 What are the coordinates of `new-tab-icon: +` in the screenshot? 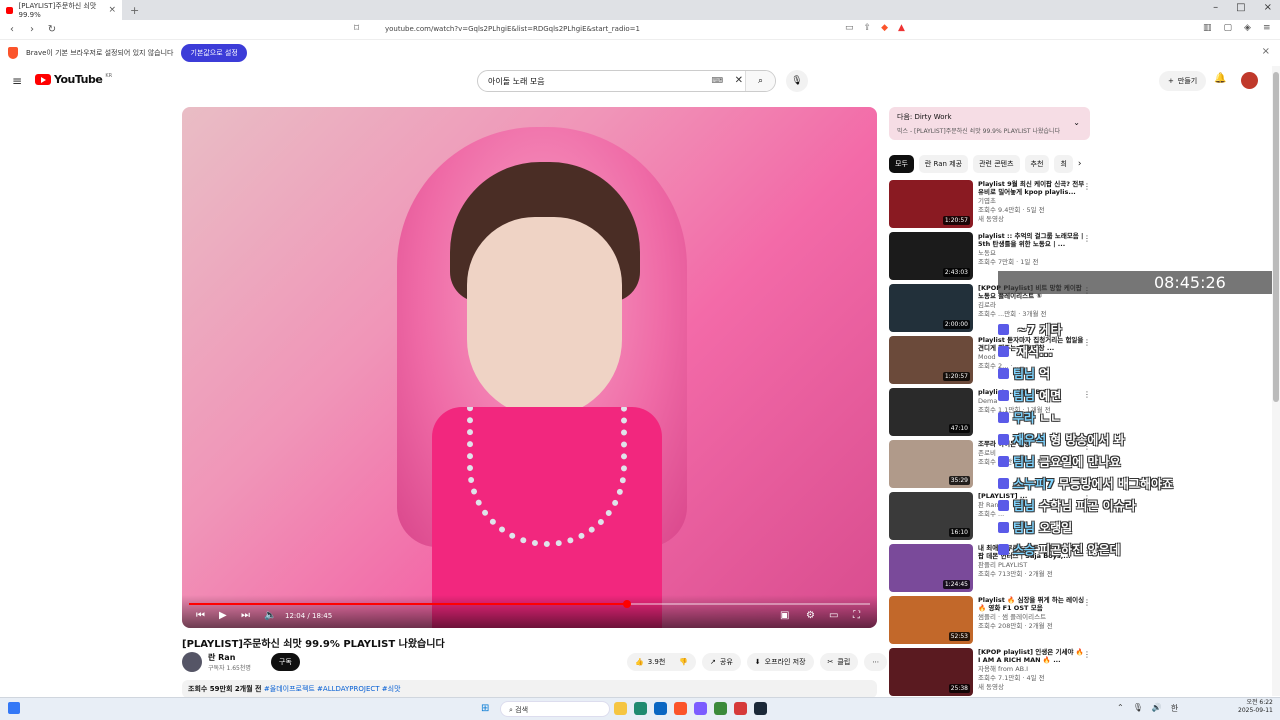 It's located at (134, 10).